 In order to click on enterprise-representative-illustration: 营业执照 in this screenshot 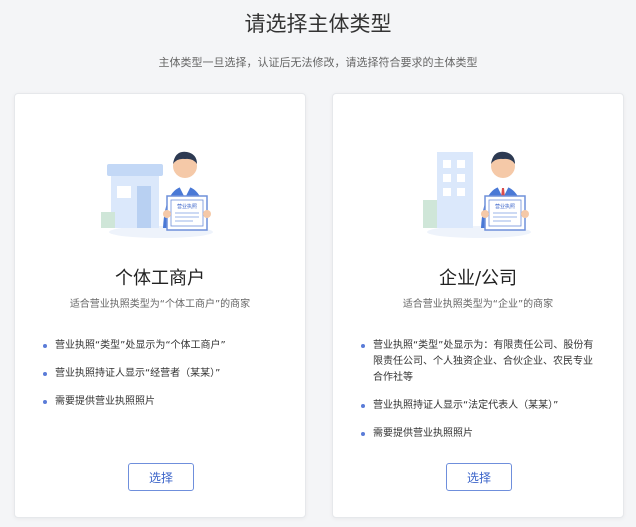, I will do `click(477, 194)`.